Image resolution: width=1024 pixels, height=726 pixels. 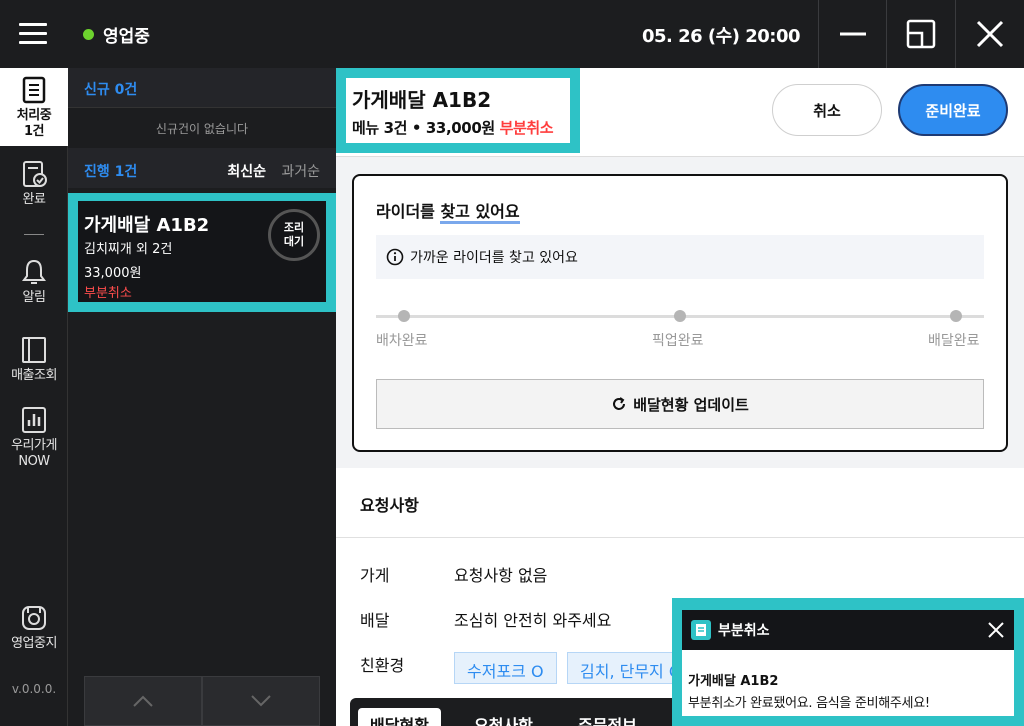 What do you see at coordinates (34, 461) in the screenshot?
I see `nav-sub-store-now: NOW` at bounding box center [34, 461].